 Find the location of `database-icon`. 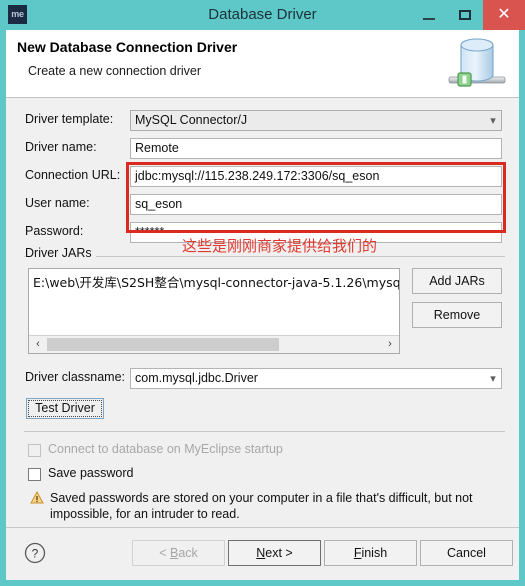

database-icon is located at coordinates (477, 62).